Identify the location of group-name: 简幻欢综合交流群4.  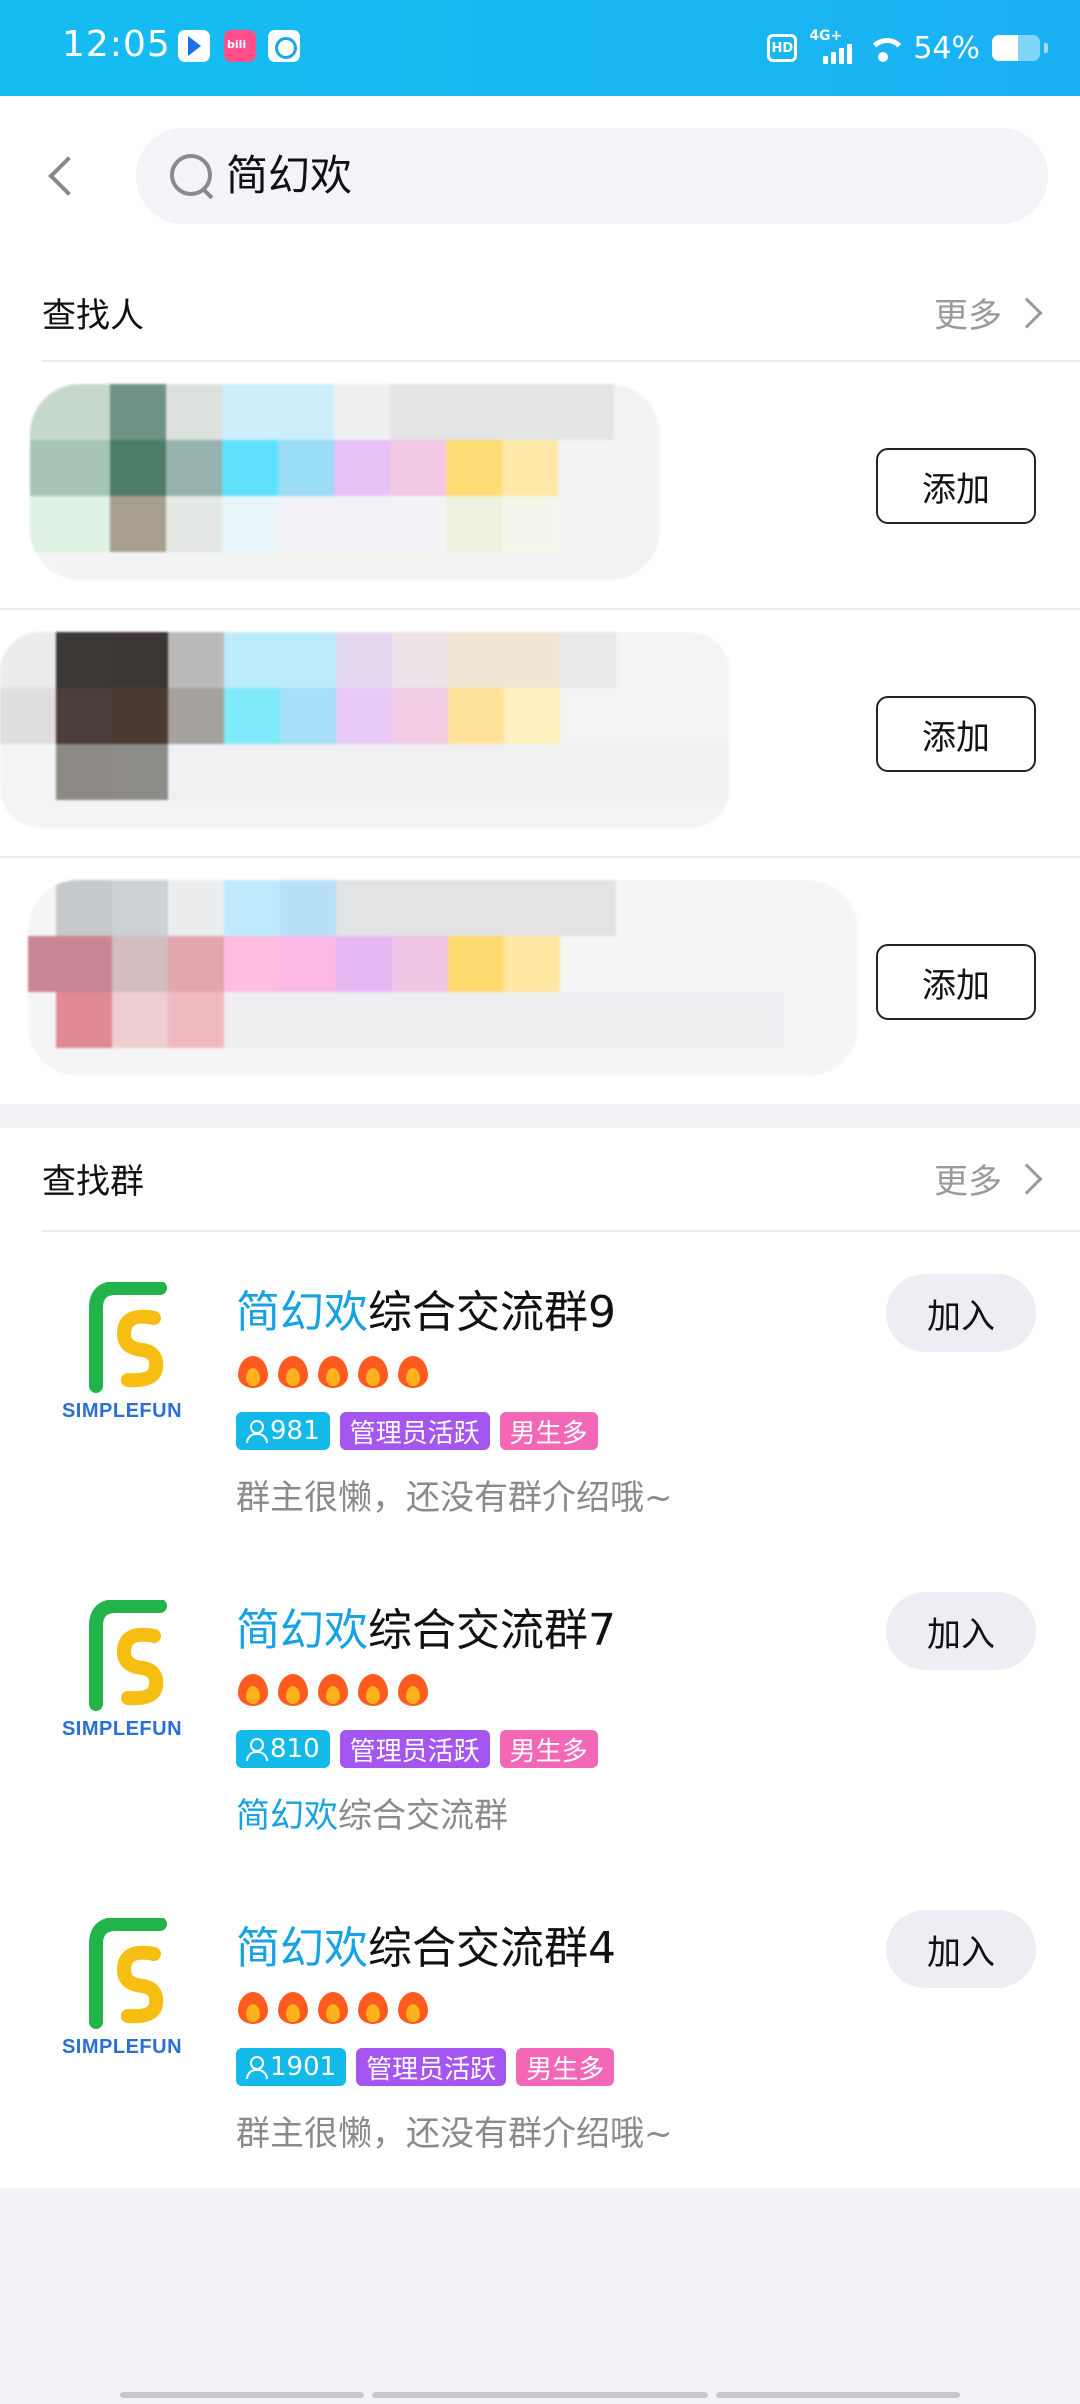
(426, 1944).